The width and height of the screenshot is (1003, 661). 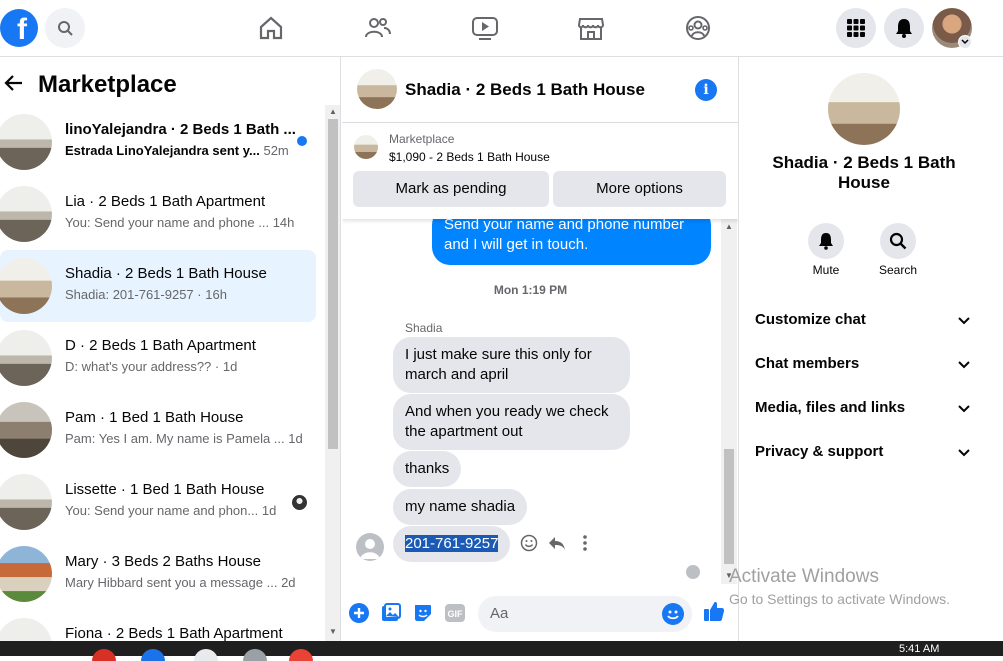 What do you see at coordinates (424, 328) in the screenshot?
I see `sender-name: Shadia` at bounding box center [424, 328].